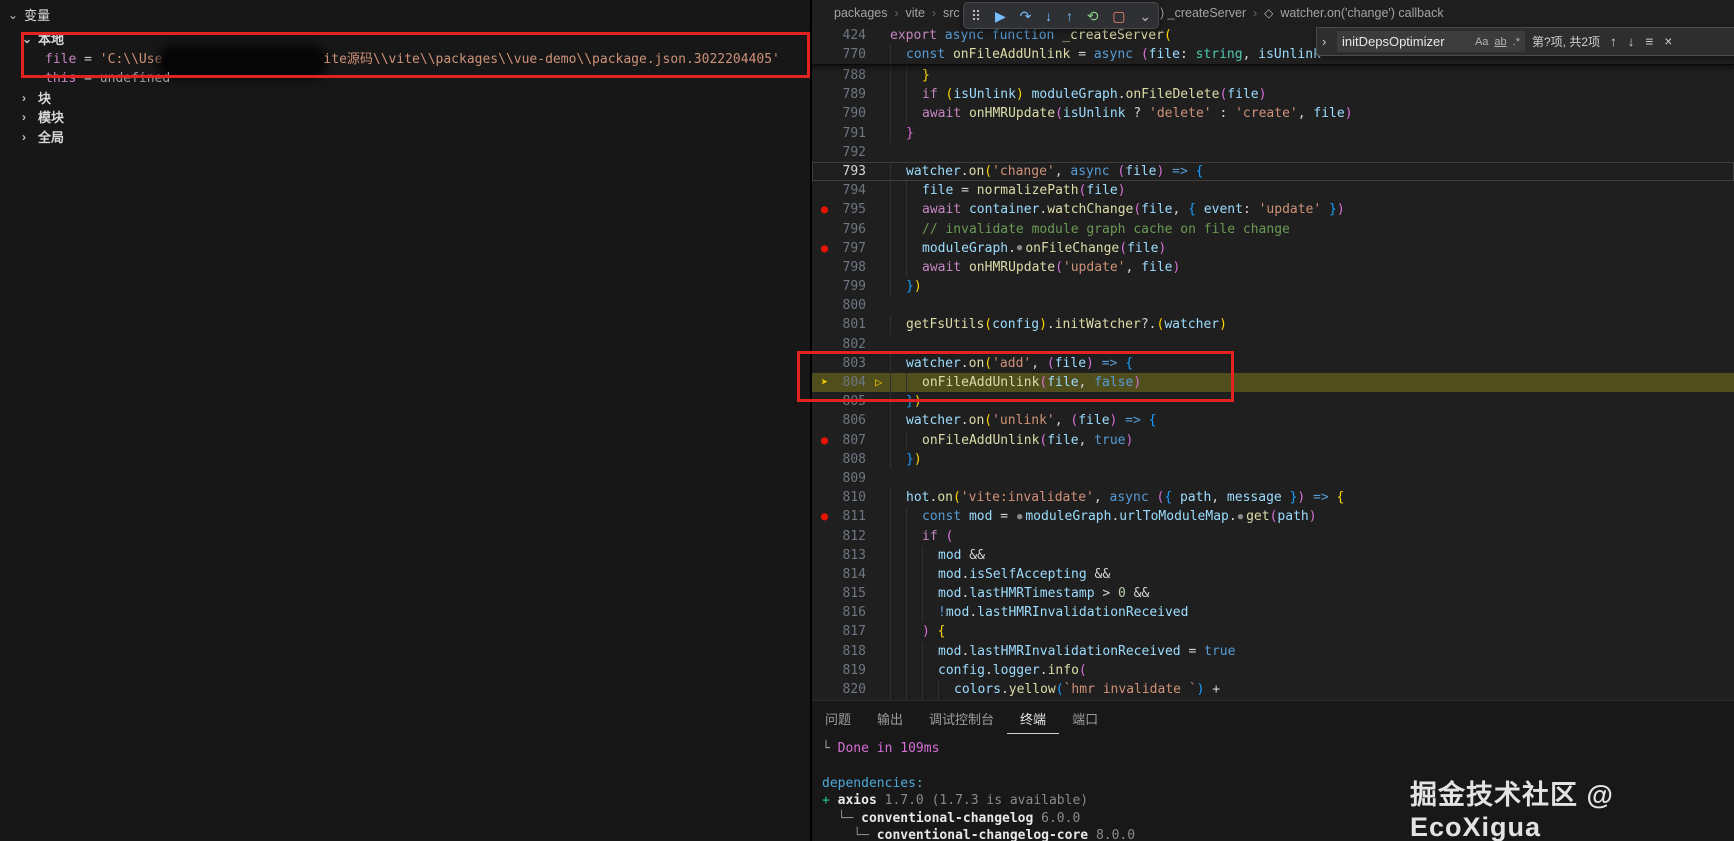 The image size is (1734, 841). I want to click on toggle-replace-chevron-icon: ›, so click(1327, 41).